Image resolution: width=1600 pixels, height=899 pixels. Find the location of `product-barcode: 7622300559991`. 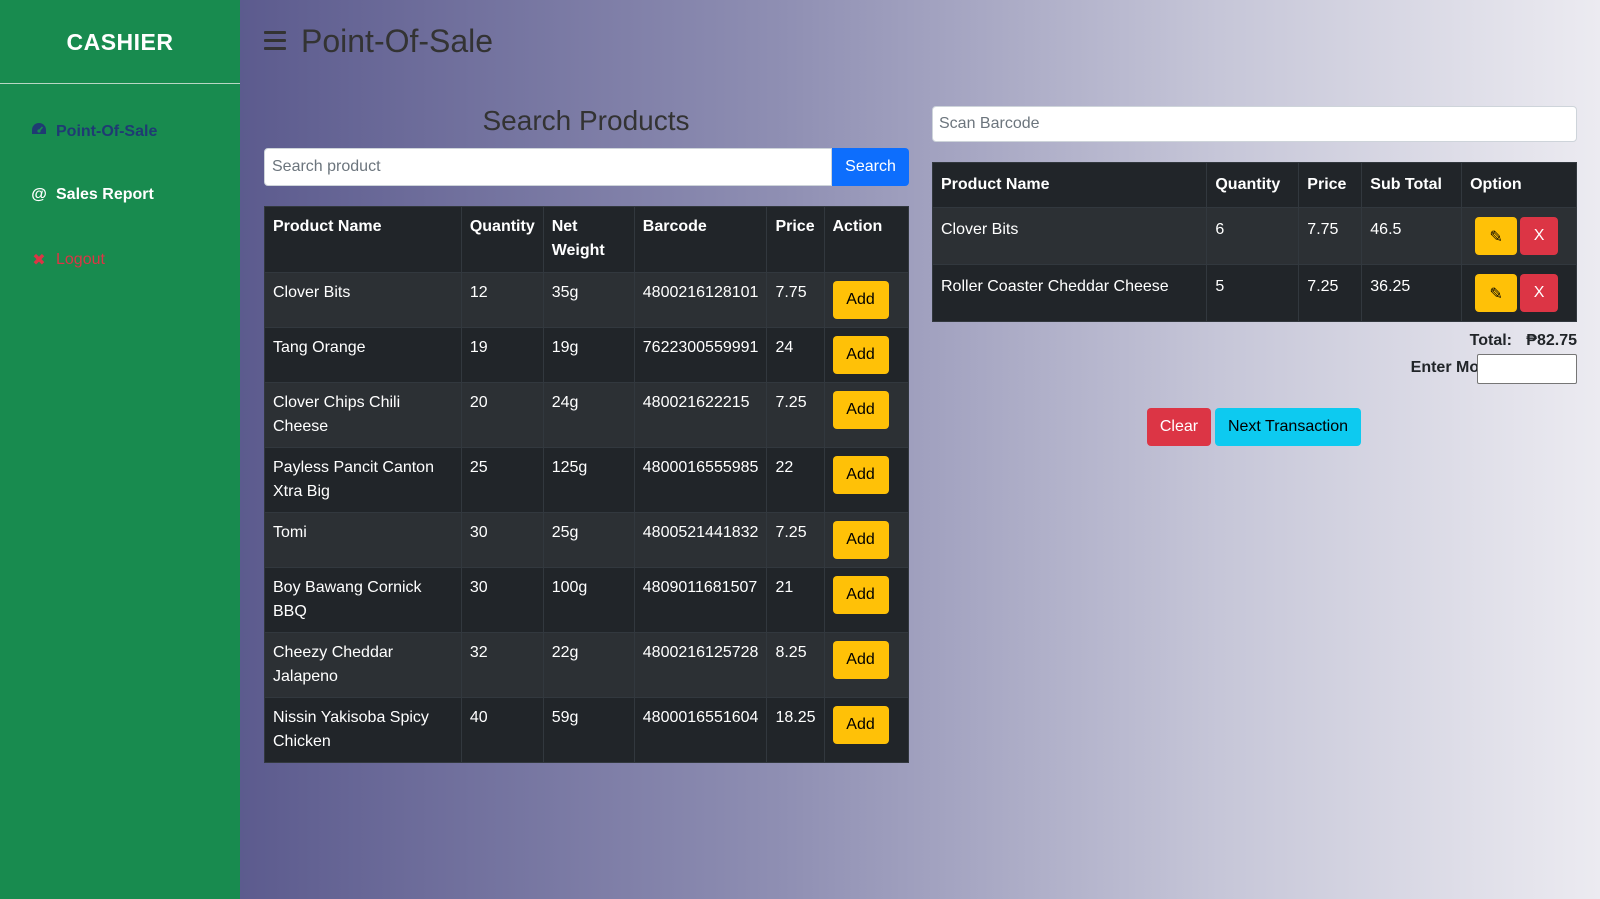

product-barcode: 7622300559991 is located at coordinates (700, 355).